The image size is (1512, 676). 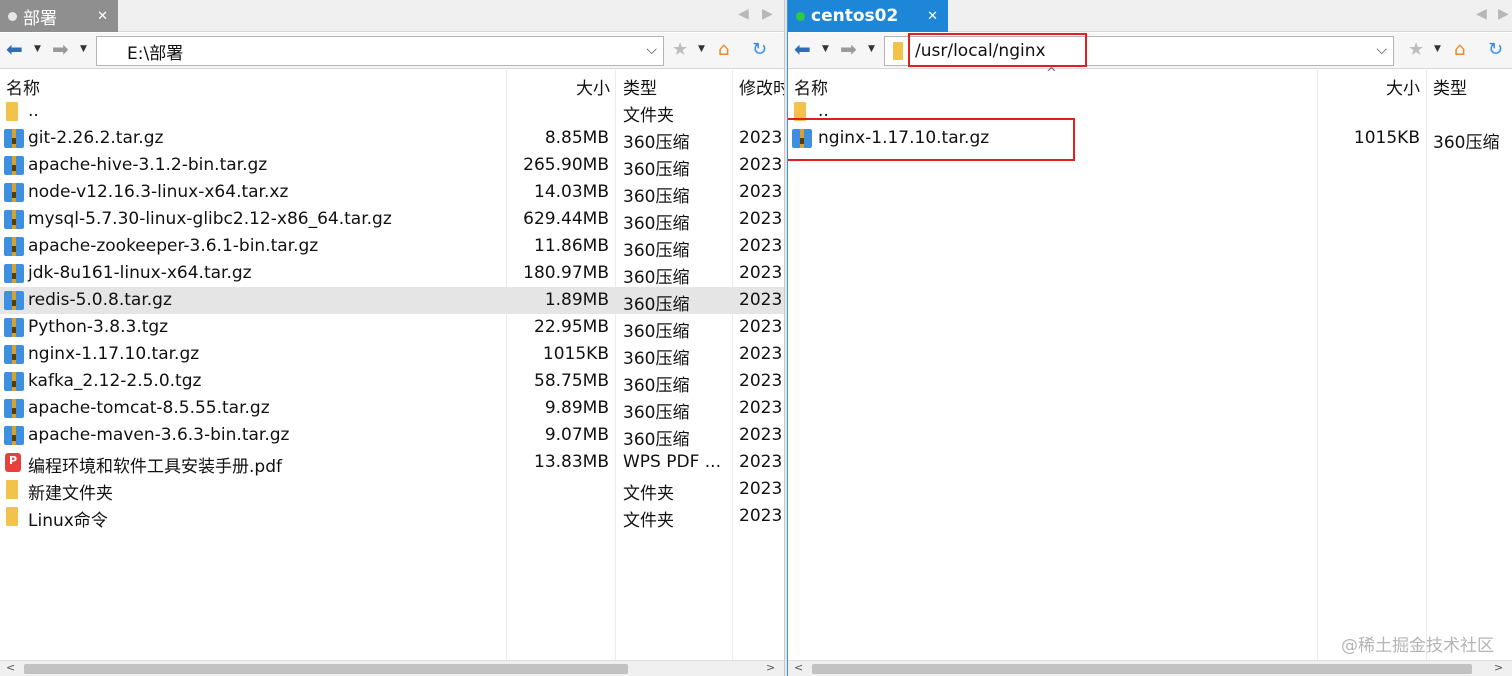 What do you see at coordinates (648, 116) in the screenshot?
I see `file-type: 文件夹` at bounding box center [648, 116].